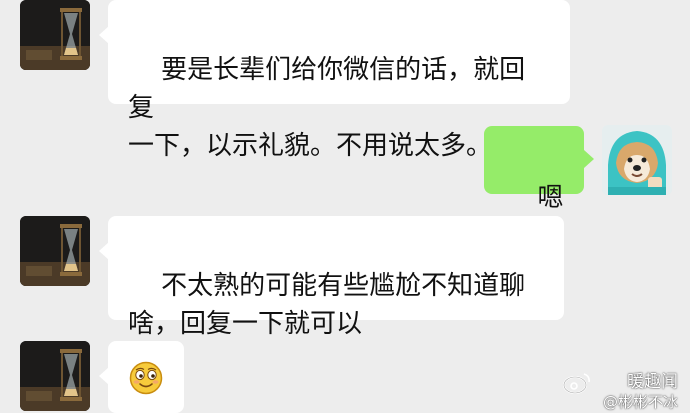 Image resolution: width=690 pixels, height=413 pixels. What do you see at coordinates (327, 108) in the screenshot?
I see `message-text: 要是长辈们给你微信的话，就回复 一下，以示礼貌。不用说太多。` at bounding box center [327, 108].